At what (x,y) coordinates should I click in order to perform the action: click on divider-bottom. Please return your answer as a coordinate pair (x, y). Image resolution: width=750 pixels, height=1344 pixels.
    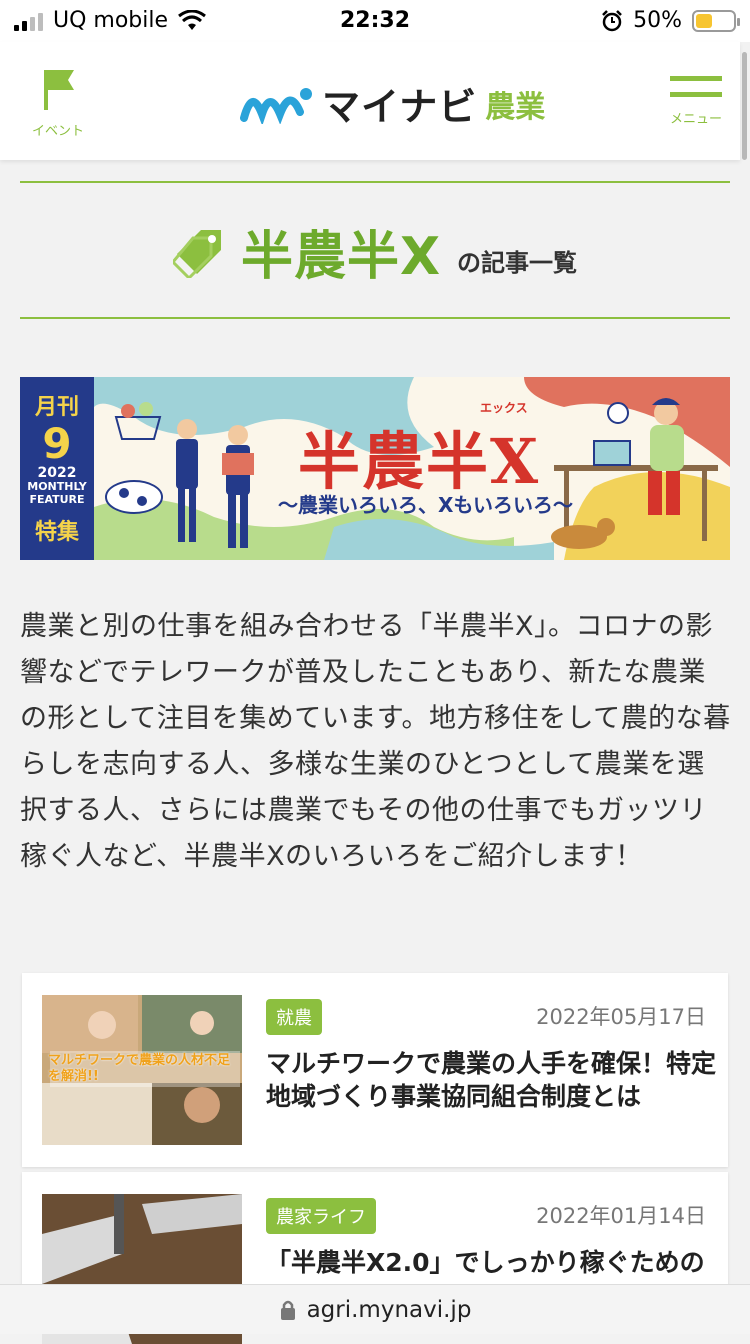
    Looking at the image, I should click on (375, 318).